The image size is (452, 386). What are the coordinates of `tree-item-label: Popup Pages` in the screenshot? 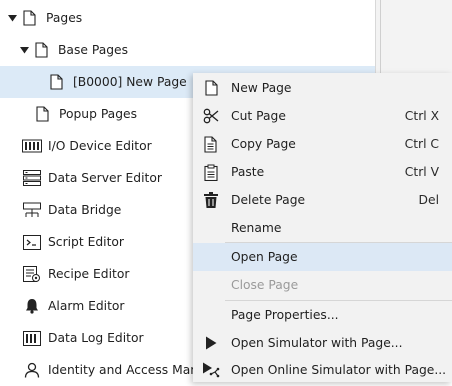 It's located at (98, 114).